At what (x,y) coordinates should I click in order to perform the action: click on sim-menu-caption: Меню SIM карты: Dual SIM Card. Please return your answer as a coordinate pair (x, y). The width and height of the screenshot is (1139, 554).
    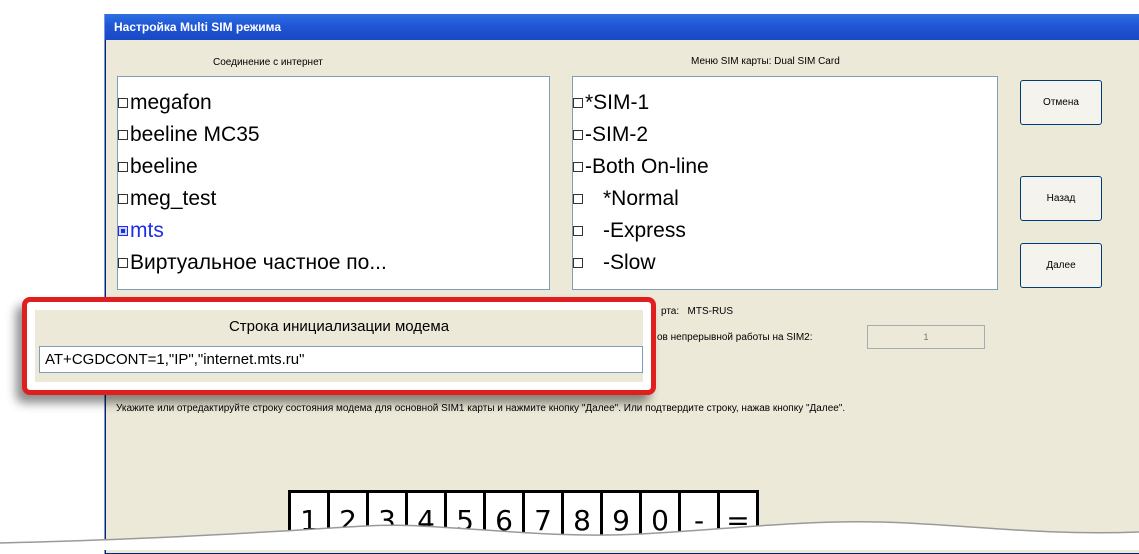
    Looking at the image, I should click on (765, 61).